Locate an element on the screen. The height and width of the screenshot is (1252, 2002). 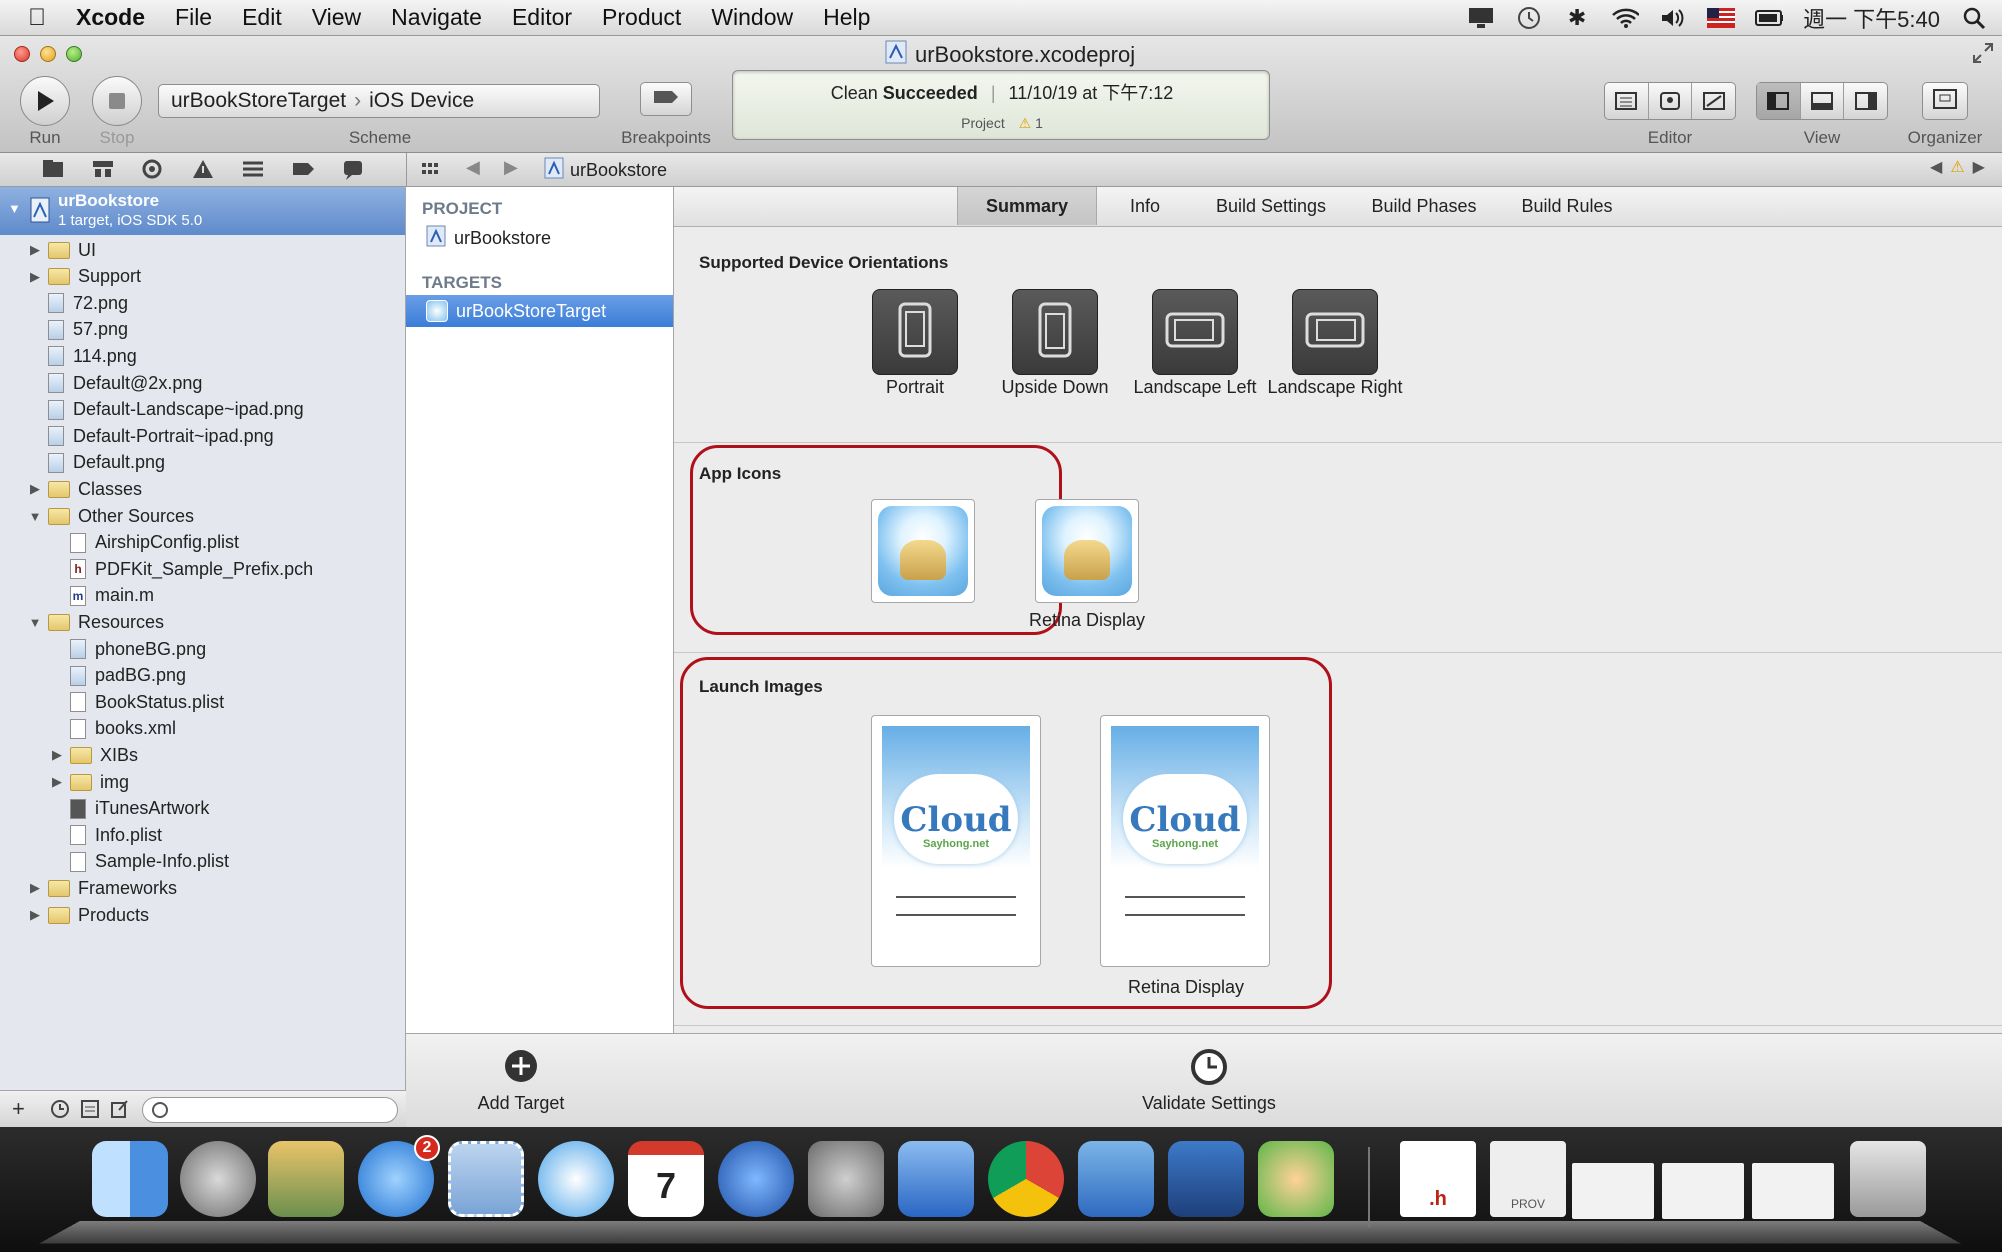
run-button is located at coordinates (45, 101).